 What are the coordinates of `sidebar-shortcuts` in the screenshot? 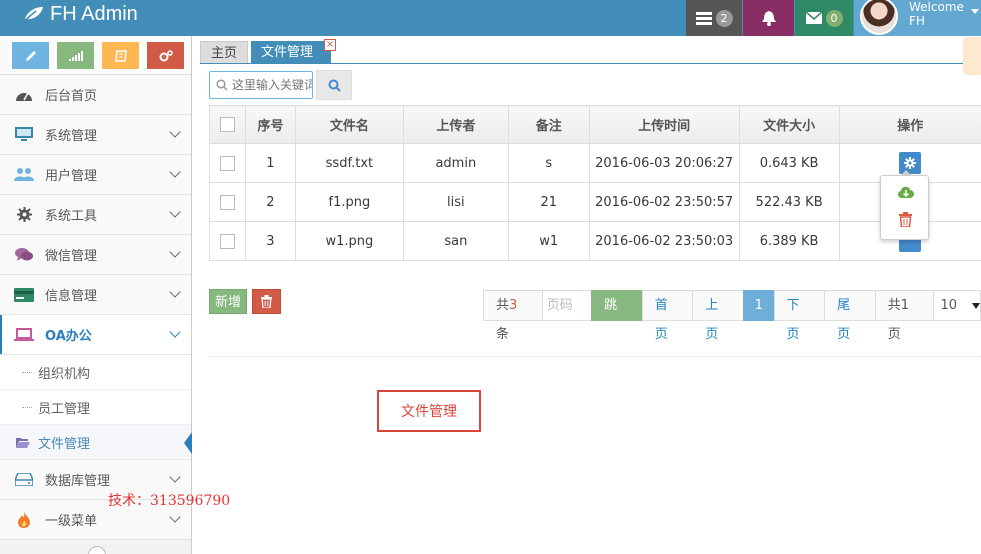 It's located at (95, 55).